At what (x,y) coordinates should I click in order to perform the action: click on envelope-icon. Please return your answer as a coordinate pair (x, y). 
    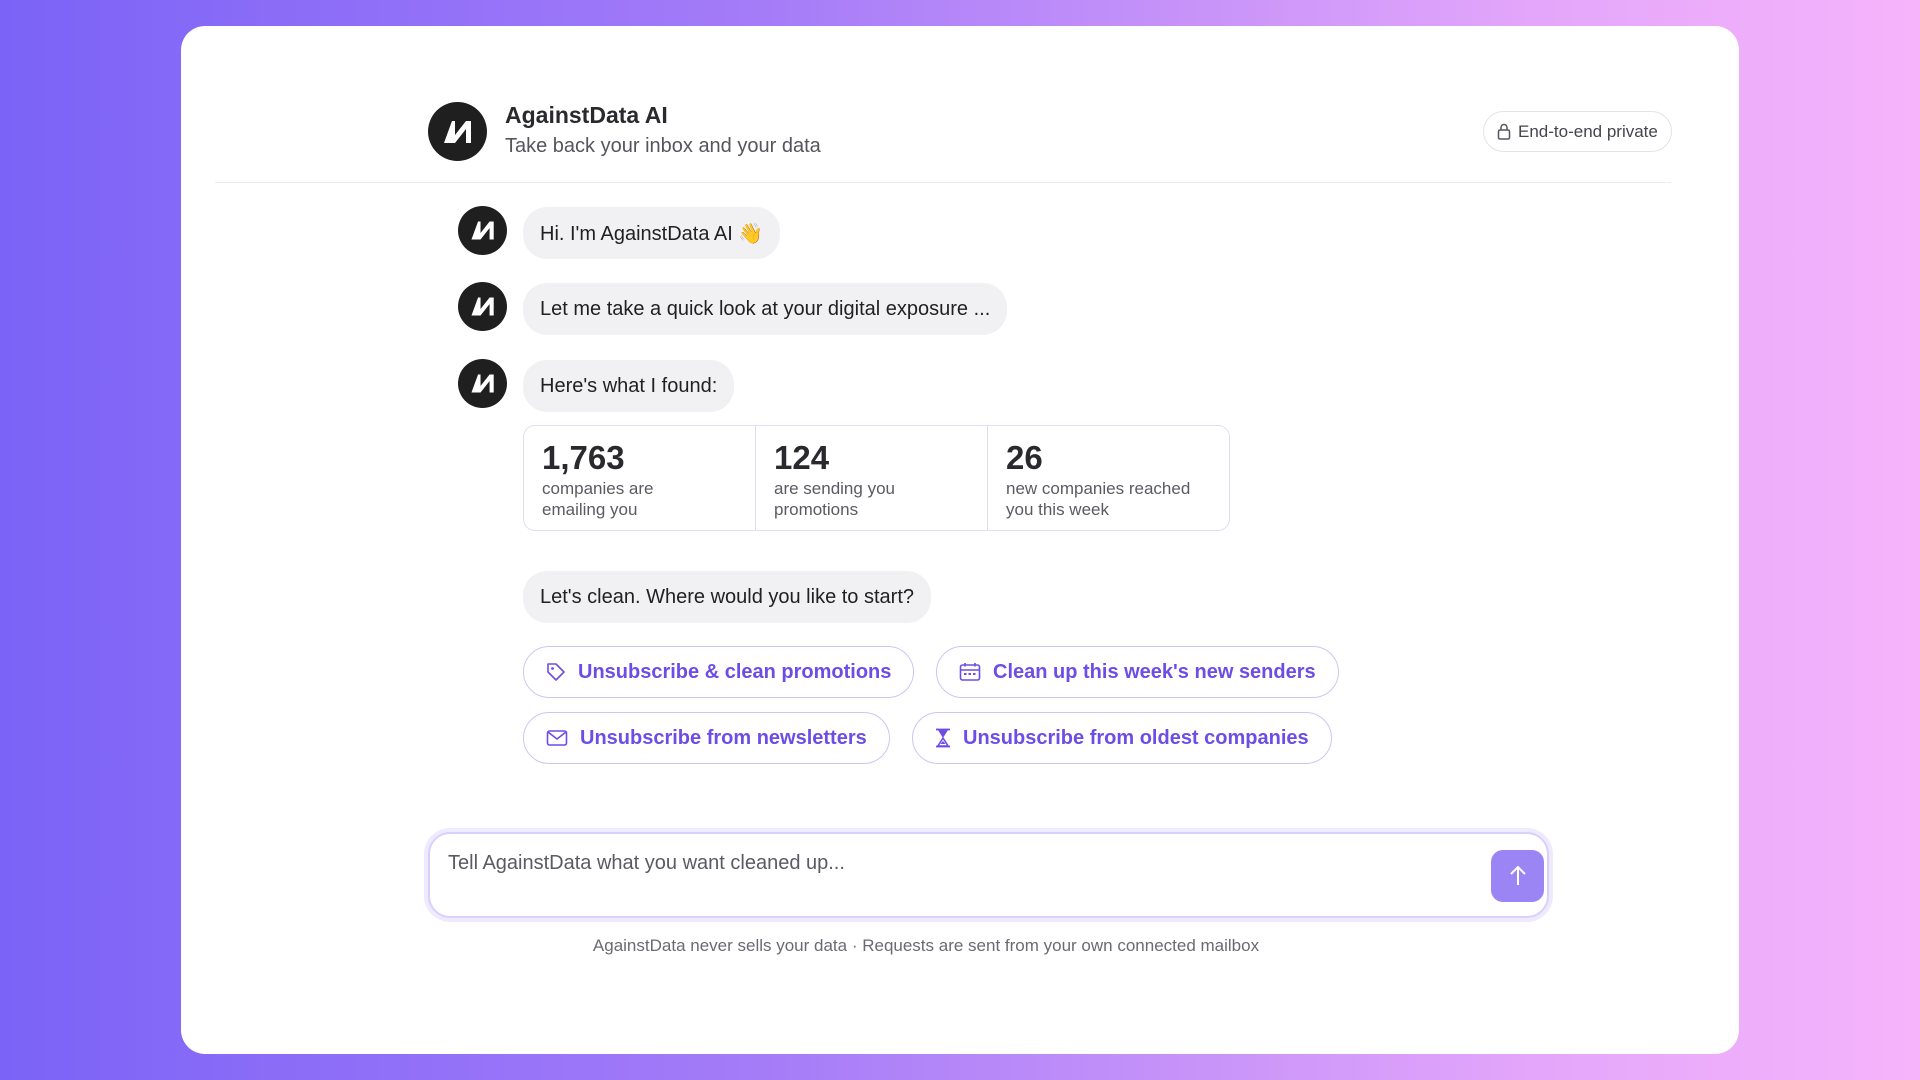
    Looking at the image, I should click on (557, 738).